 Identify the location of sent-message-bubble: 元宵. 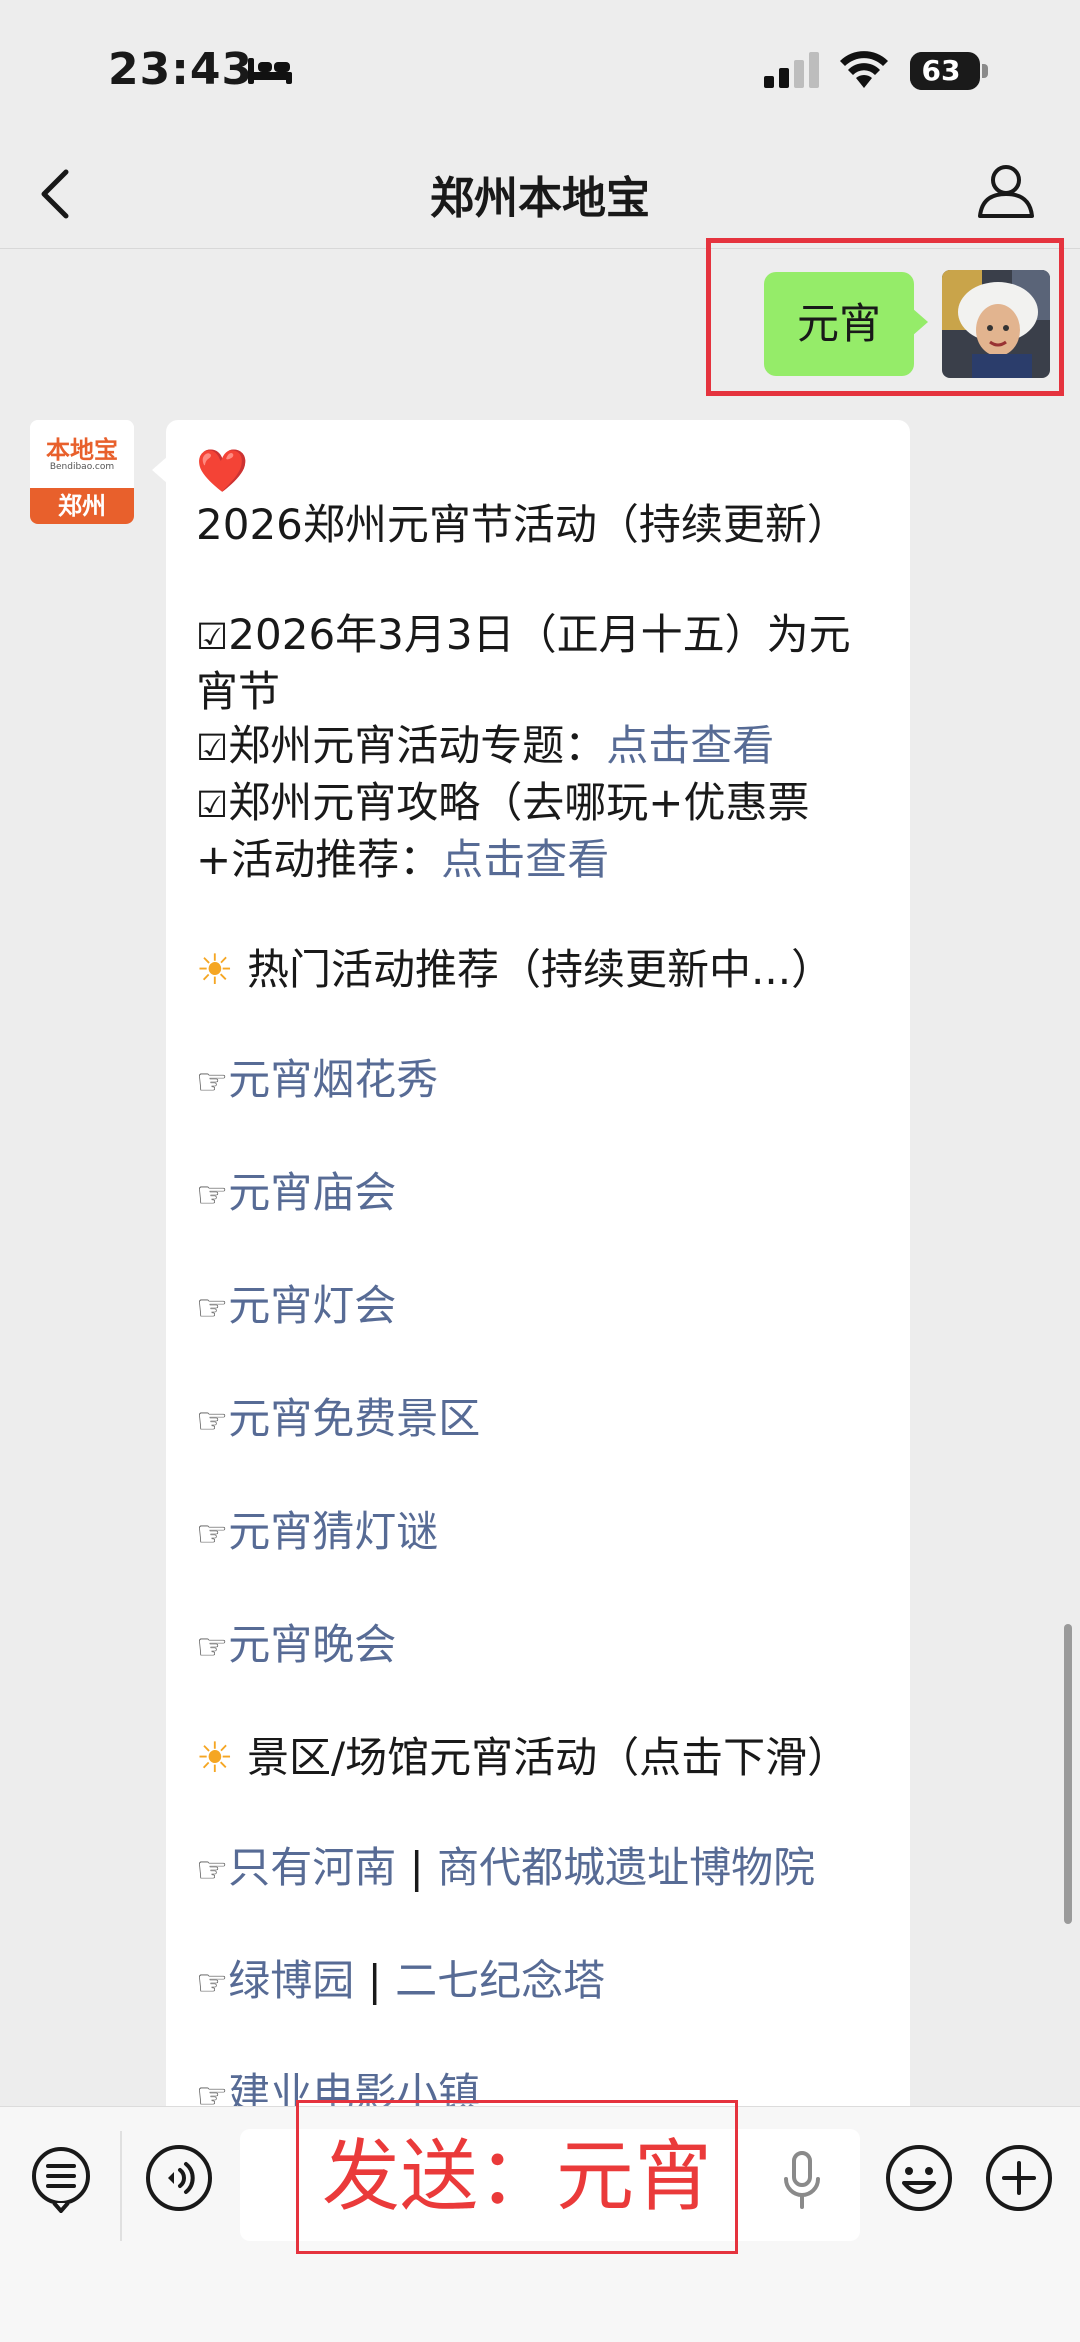
(846, 324).